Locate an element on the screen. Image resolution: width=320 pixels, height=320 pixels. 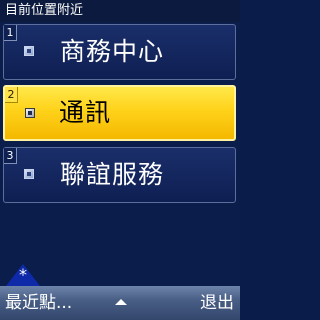
menu-item-label: 商務中心 is located at coordinates (112, 51).